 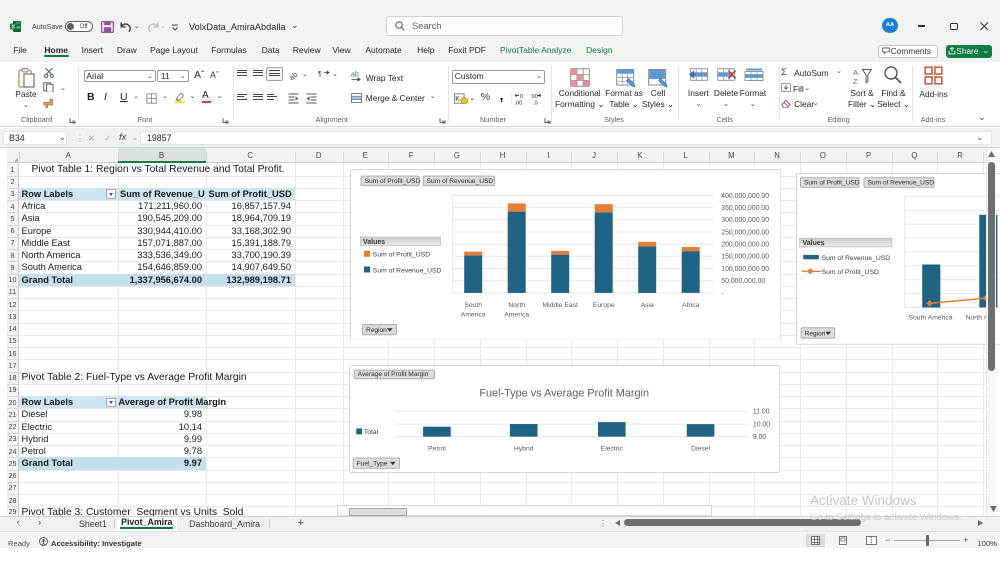 What do you see at coordinates (564, 393) in the screenshot?
I see `svg-text:Fuel-Type vs Average Profit Ma: Fuel-Type vs Average Profit Margin` at bounding box center [564, 393].